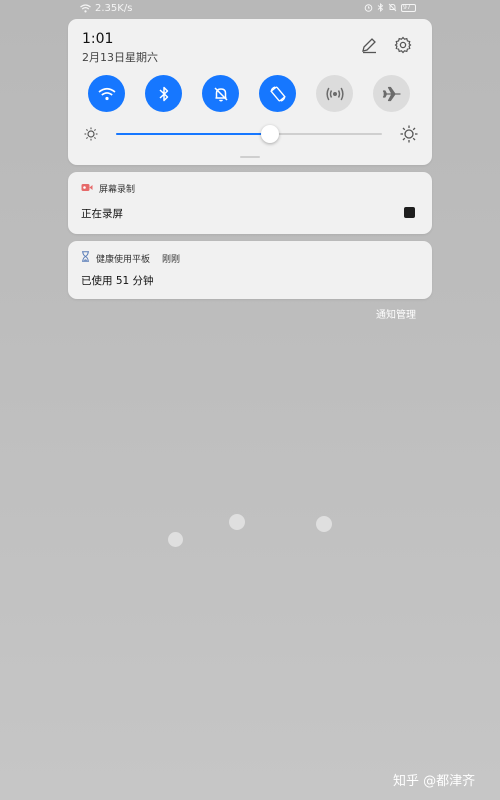 The width and height of the screenshot is (500, 800). Describe the element at coordinates (85, 8) in the screenshot. I see `wifi-signal-icon` at that location.